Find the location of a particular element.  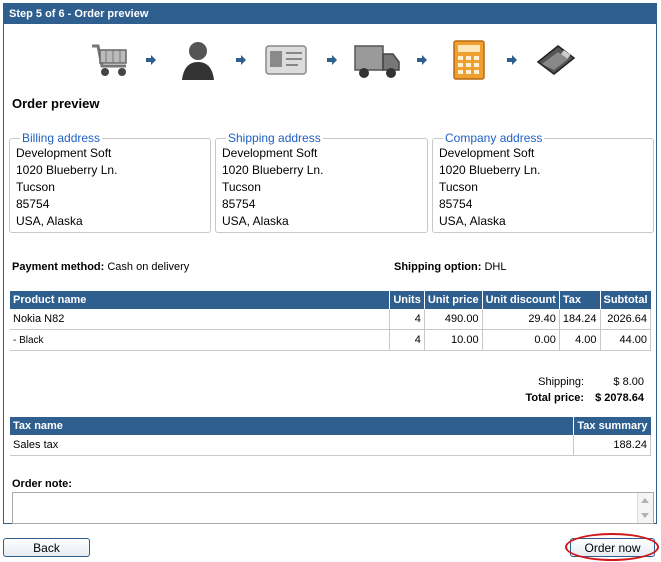

shipping-option: Shipping option: DHL is located at coordinates (450, 267).